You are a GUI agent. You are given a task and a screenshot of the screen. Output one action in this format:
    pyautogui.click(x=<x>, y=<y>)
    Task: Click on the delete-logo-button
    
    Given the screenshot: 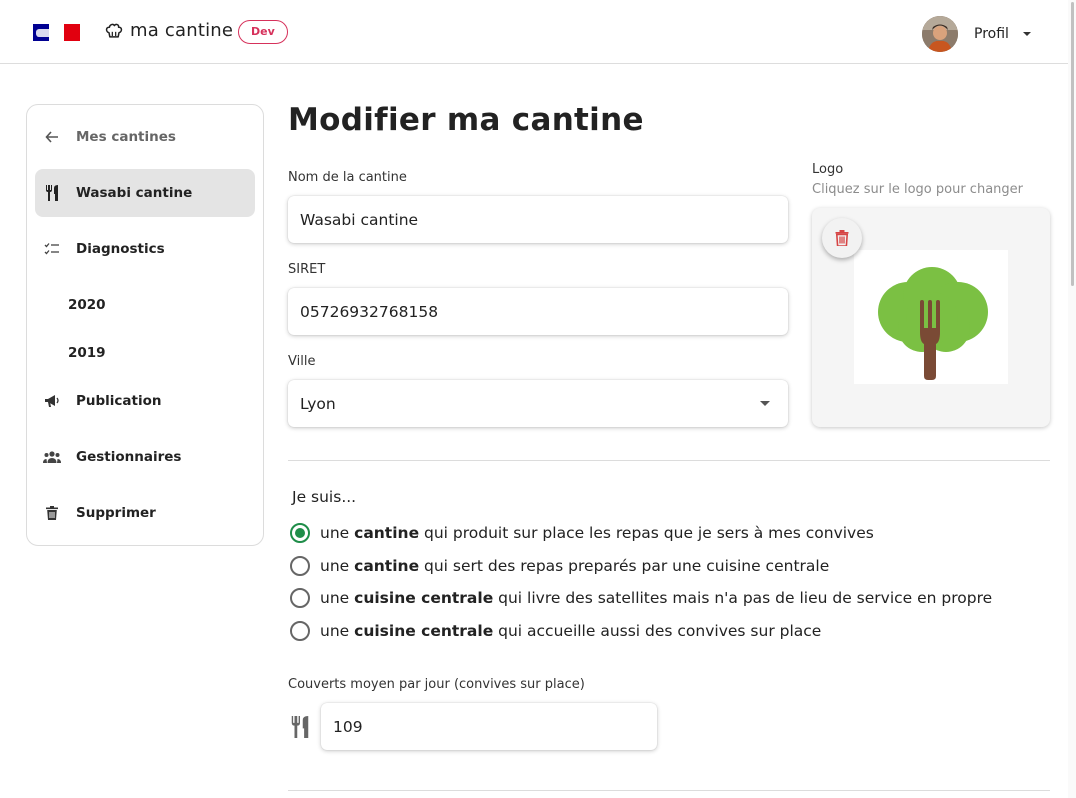 What is the action you would take?
    pyautogui.click(x=842, y=238)
    